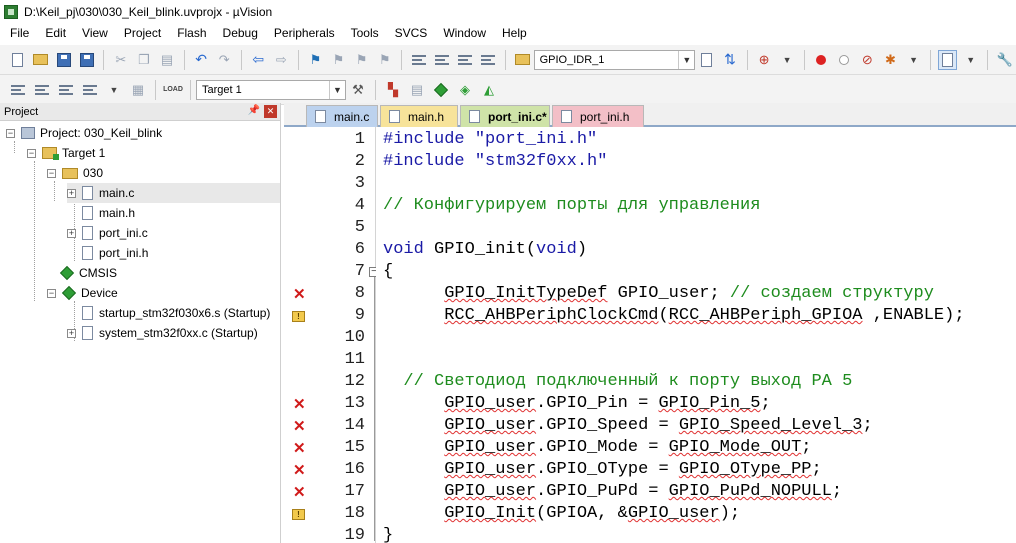  Describe the element at coordinates (108, 213) in the screenshot. I see `tree-item-main-h: main.h` at that location.